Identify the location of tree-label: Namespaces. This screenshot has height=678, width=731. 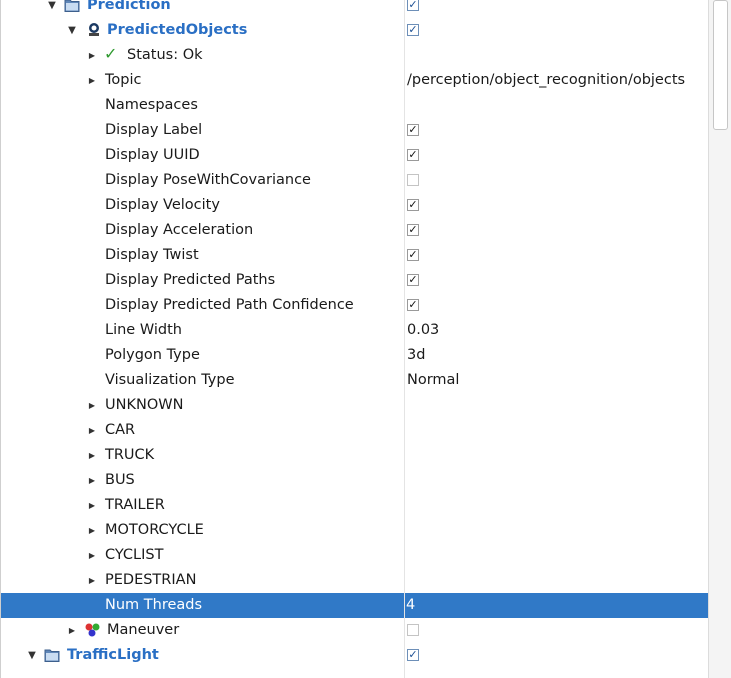
(151, 105).